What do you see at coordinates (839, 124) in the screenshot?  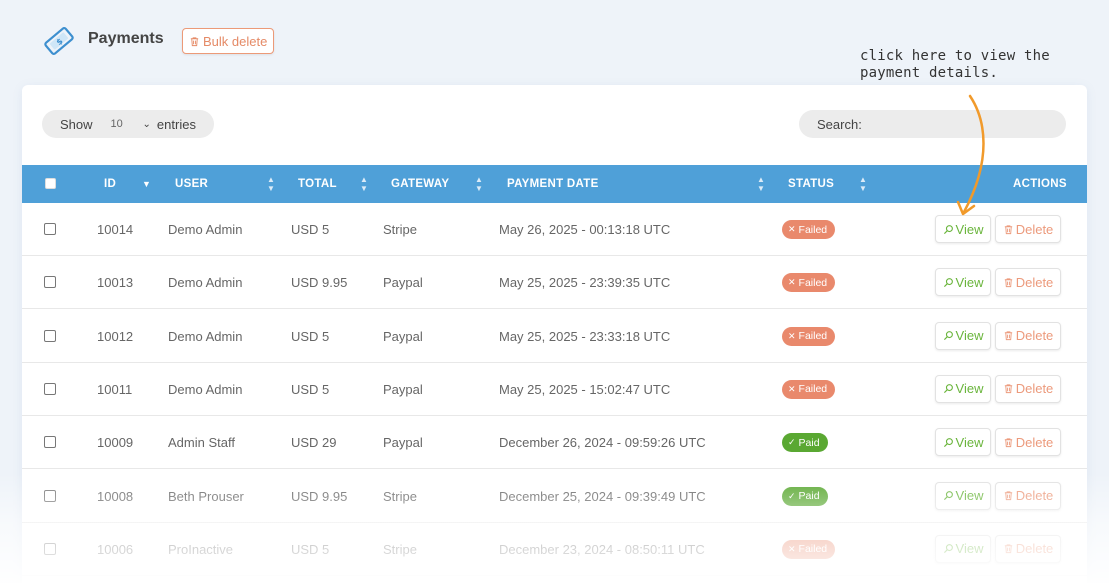 I see `search-label: Search:` at bounding box center [839, 124].